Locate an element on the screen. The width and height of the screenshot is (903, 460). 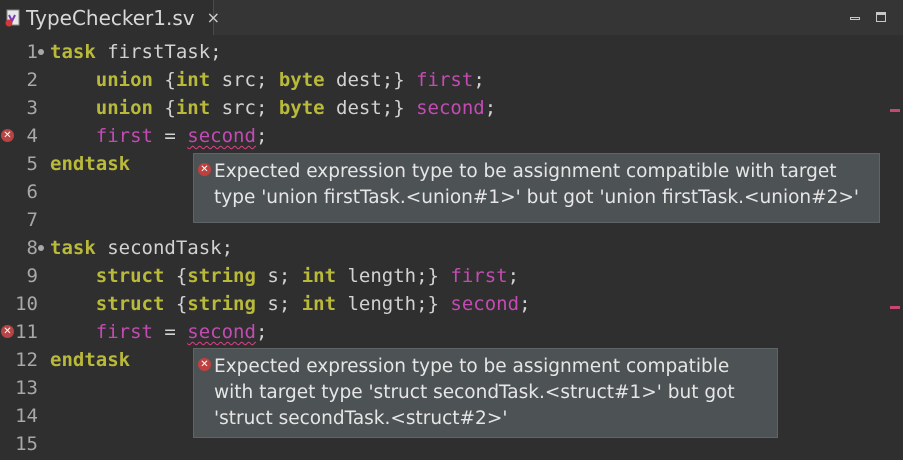
line-number: 13 is located at coordinates (26, 388).